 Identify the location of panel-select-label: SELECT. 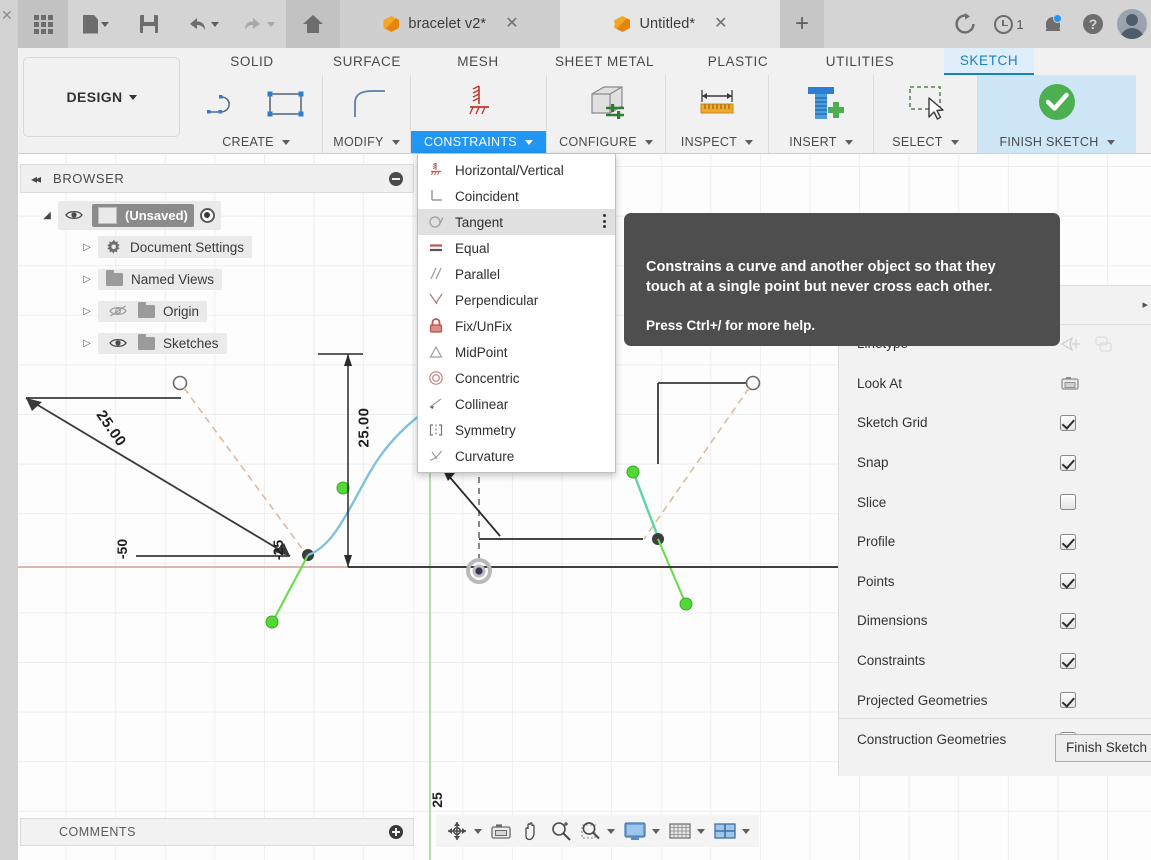
(925, 142).